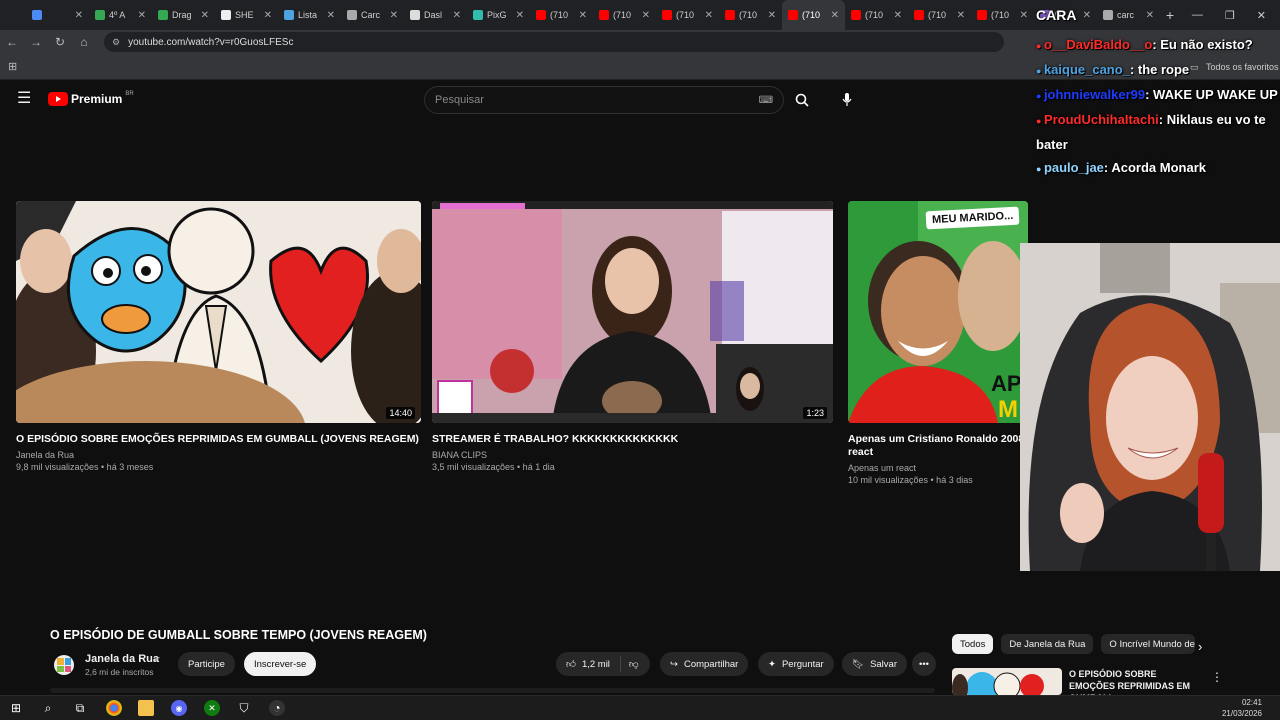  What do you see at coordinates (1159, 69) in the screenshot?
I see `chat-text: : the rope` at bounding box center [1159, 69].